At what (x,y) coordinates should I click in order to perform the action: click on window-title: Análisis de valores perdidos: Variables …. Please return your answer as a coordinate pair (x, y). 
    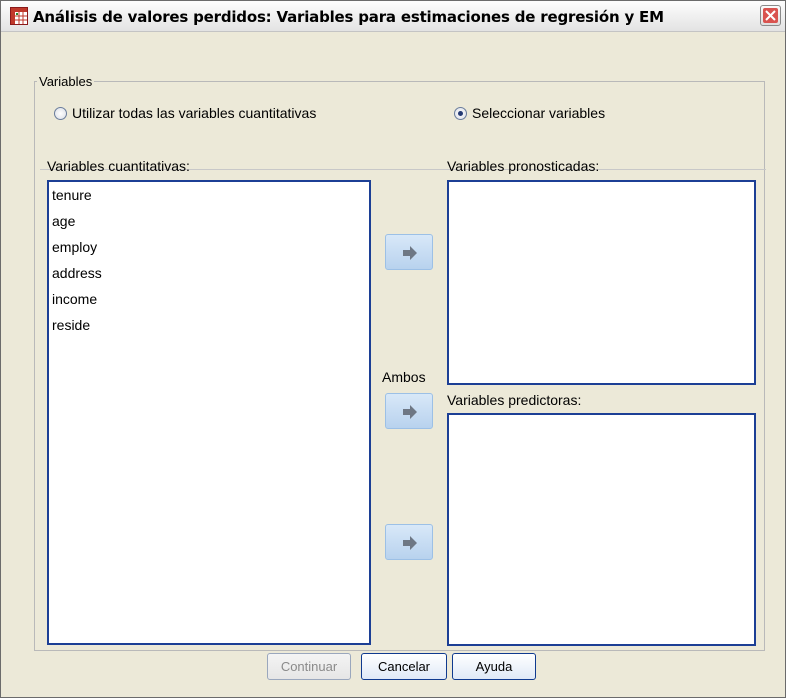
    Looking at the image, I should click on (348, 17).